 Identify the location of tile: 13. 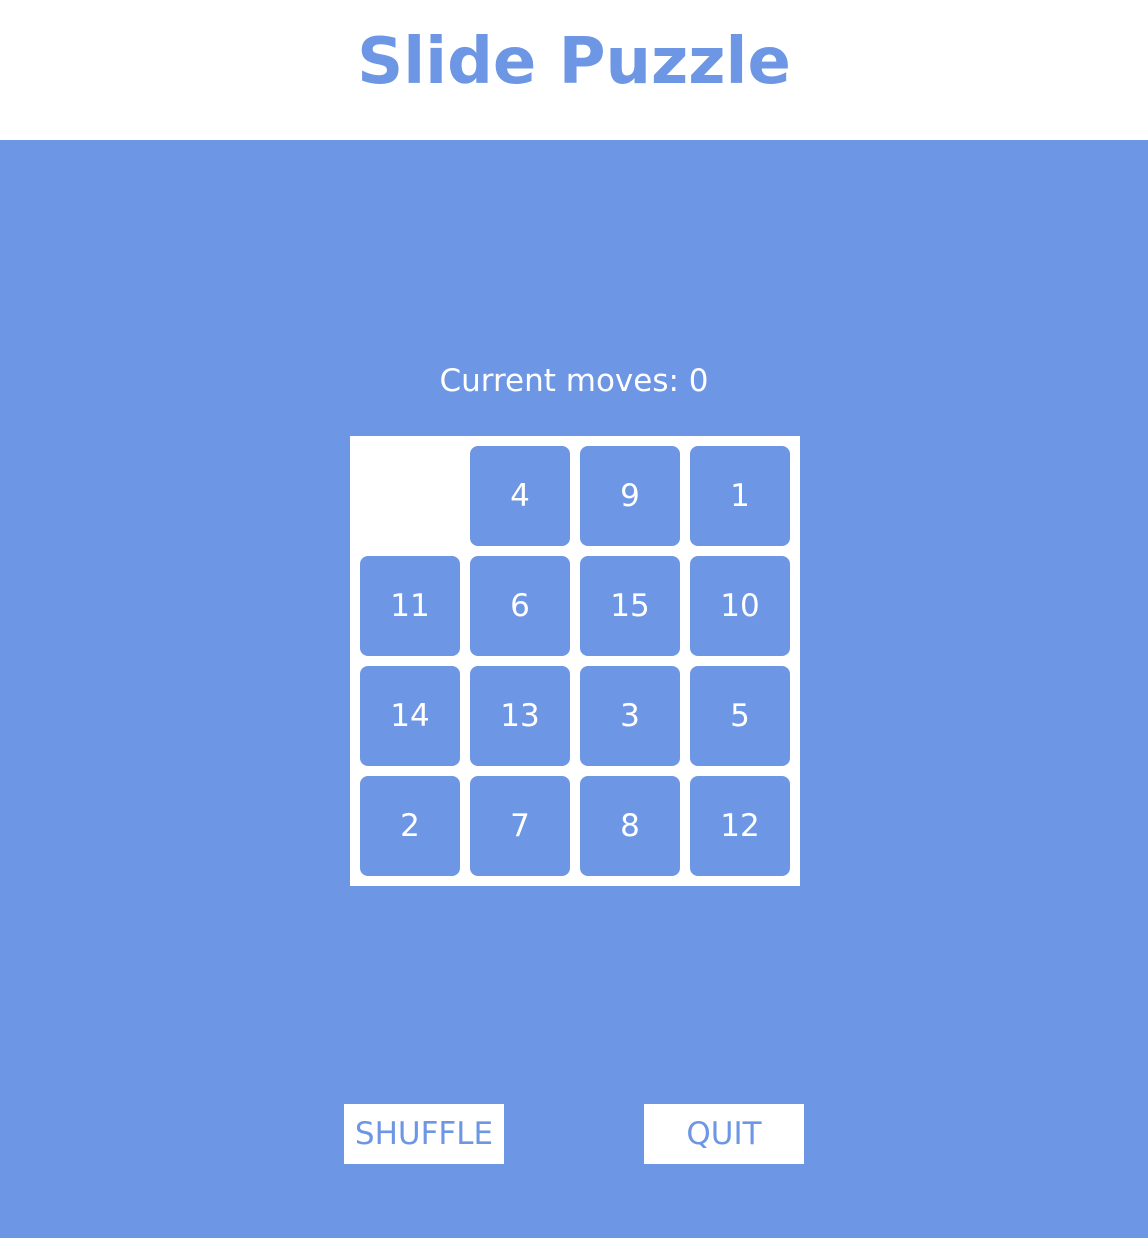
(520, 716).